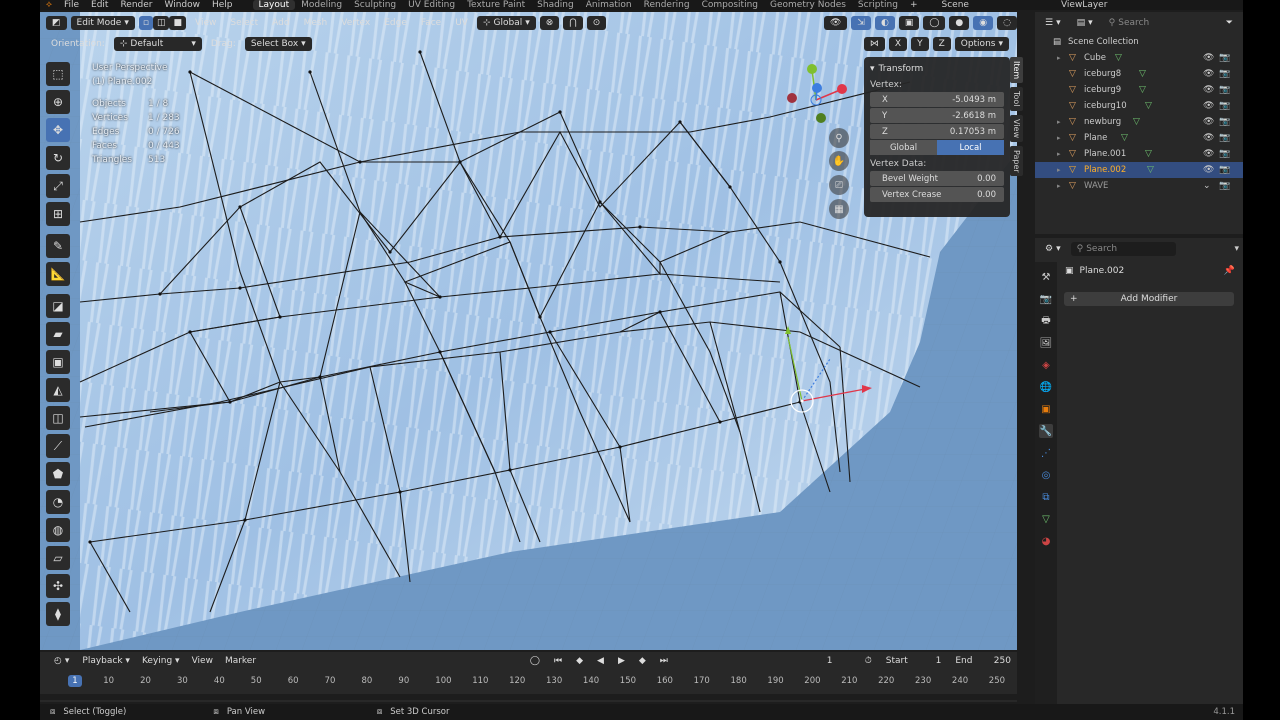 Image resolution: width=1280 pixels, height=720 pixels. Describe the element at coordinates (161, 23) in the screenshot. I see `edge-select-mode-button: ◫` at that location.